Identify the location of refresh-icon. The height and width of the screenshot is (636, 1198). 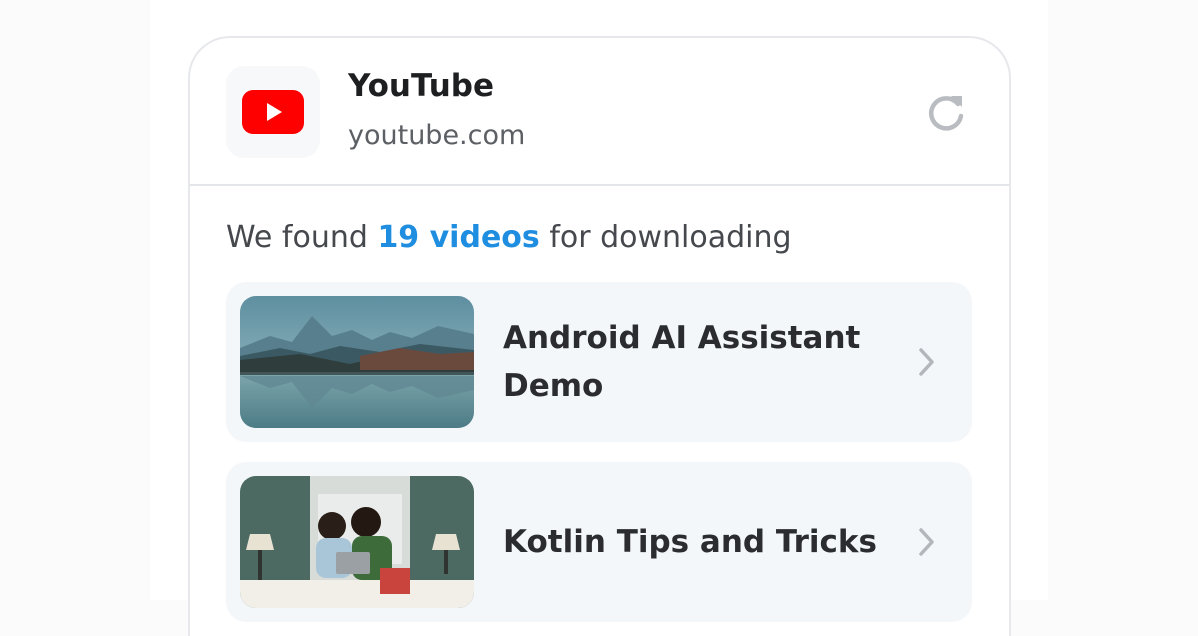
(946, 113).